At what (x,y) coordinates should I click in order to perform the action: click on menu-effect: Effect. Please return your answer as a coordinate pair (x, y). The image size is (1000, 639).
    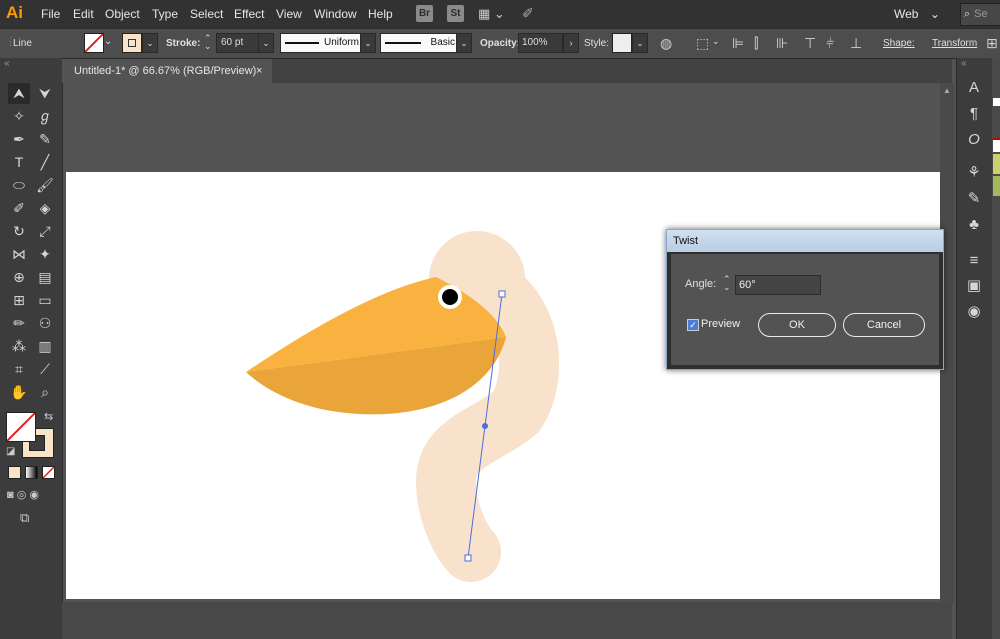
    Looking at the image, I should click on (249, 14).